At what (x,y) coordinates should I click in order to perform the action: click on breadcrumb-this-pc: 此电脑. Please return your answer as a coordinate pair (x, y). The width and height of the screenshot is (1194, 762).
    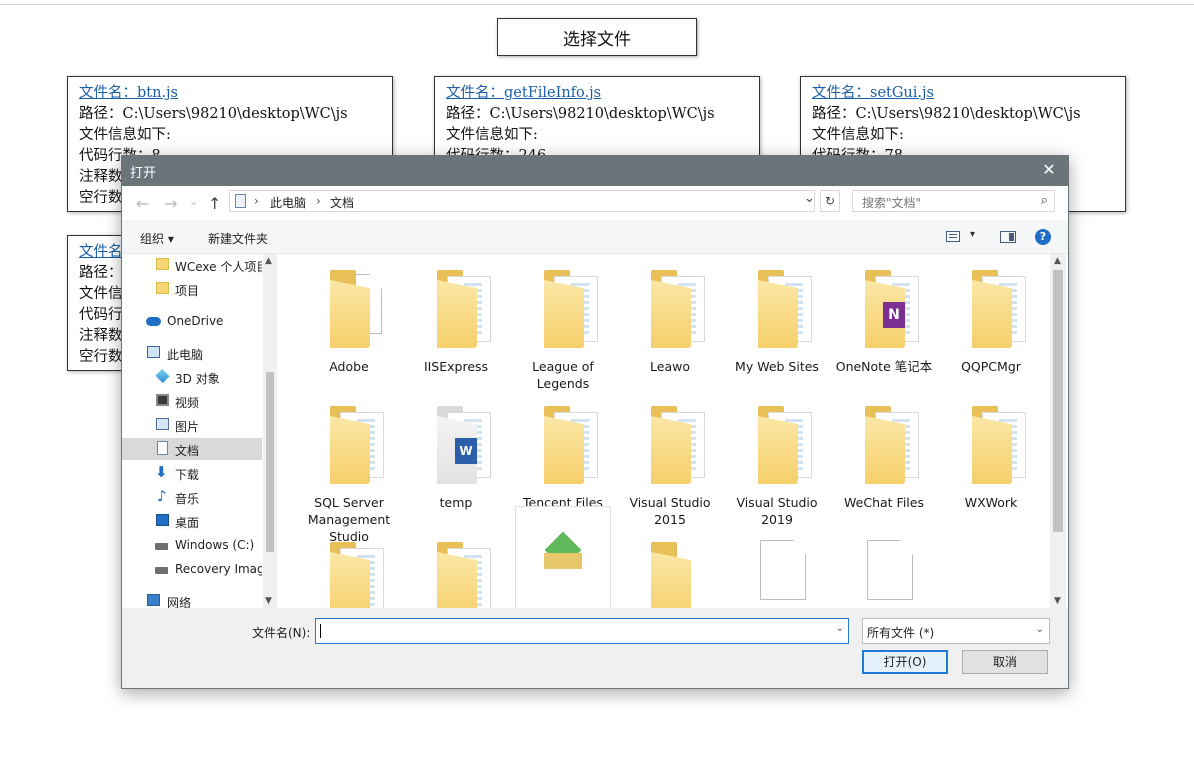
    Looking at the image, I should click on (288, 202).